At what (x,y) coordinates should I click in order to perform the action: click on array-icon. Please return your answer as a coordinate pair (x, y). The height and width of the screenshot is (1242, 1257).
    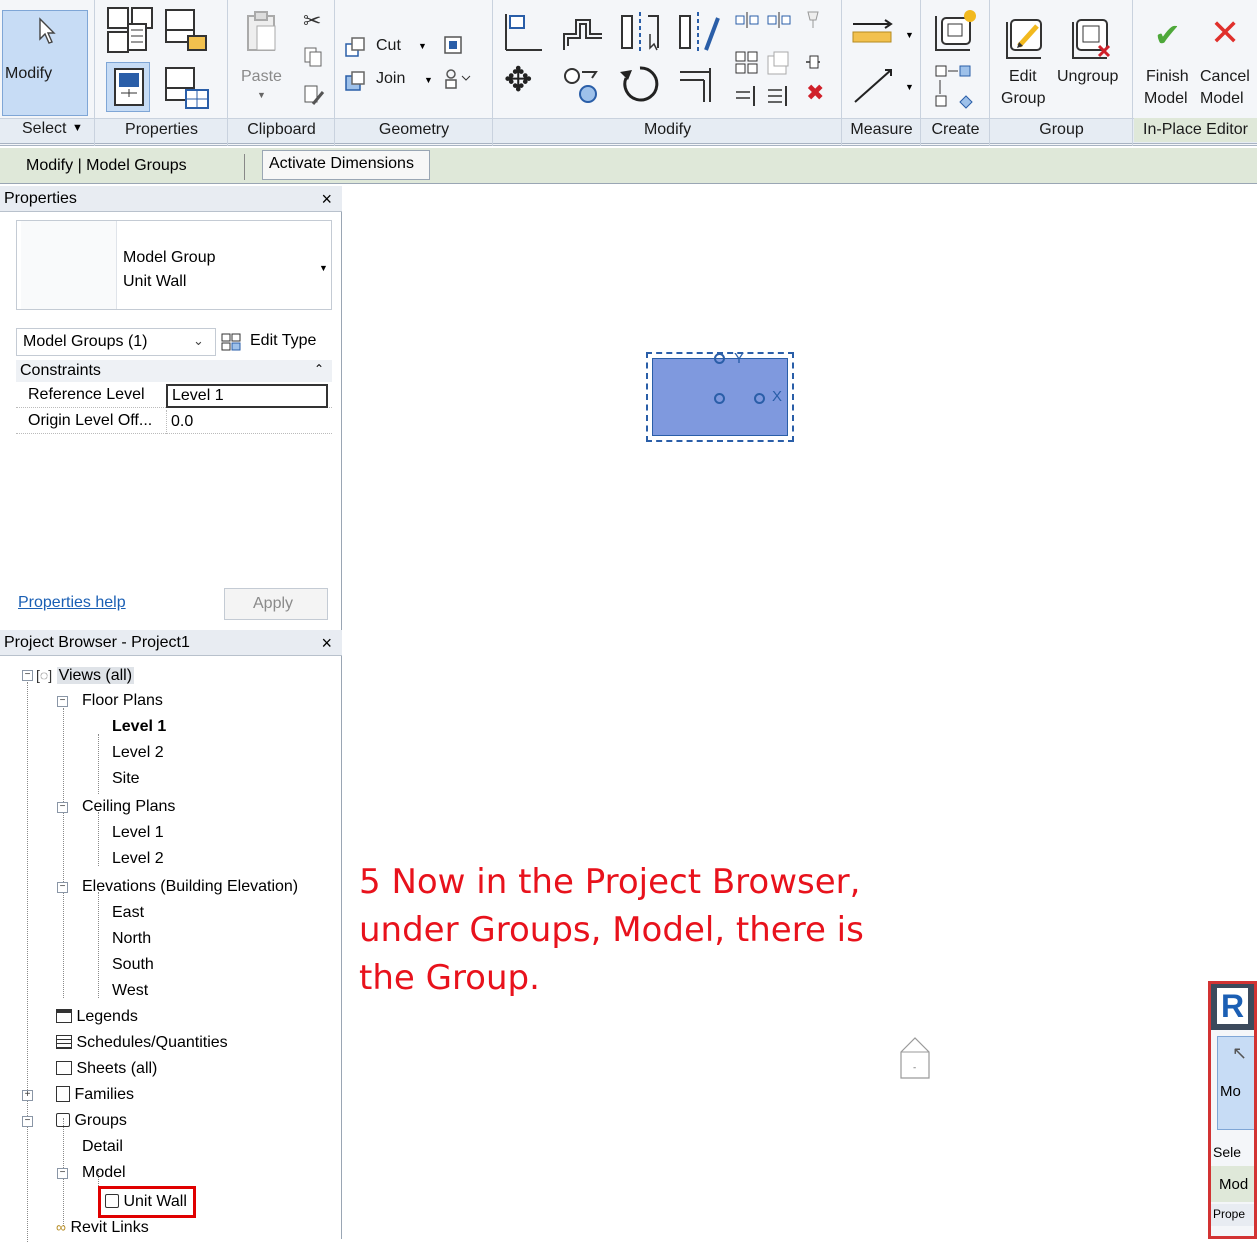
    Looking at the image, I should click on (747, 63).